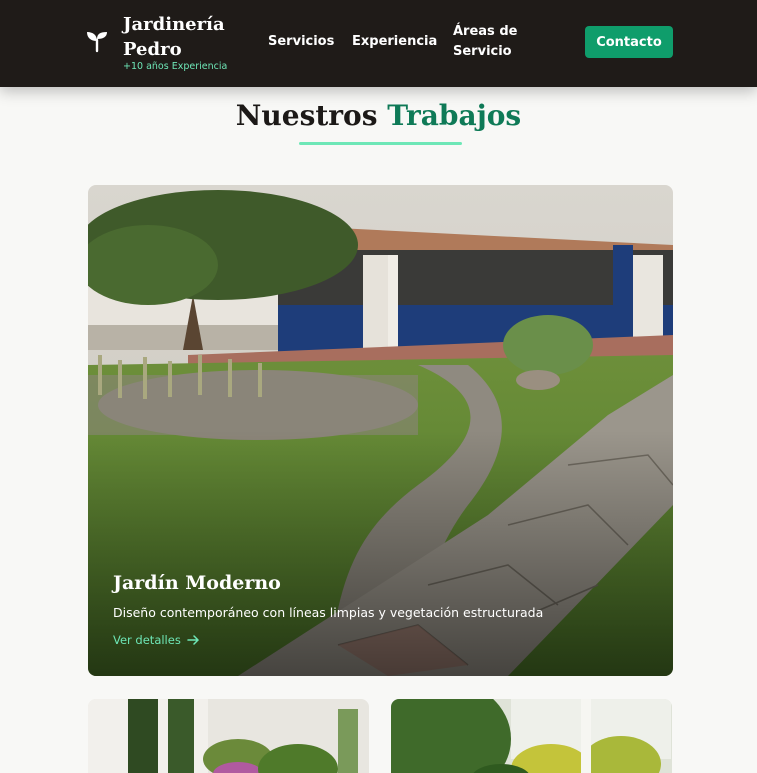 Image resolution: width=757 pixels, height=773 pixels. What do you see at coordinates (175, 66) in the screenshot?
I see `brand-tagline: +10 años Experiencia` at bounding box center [175, 66].